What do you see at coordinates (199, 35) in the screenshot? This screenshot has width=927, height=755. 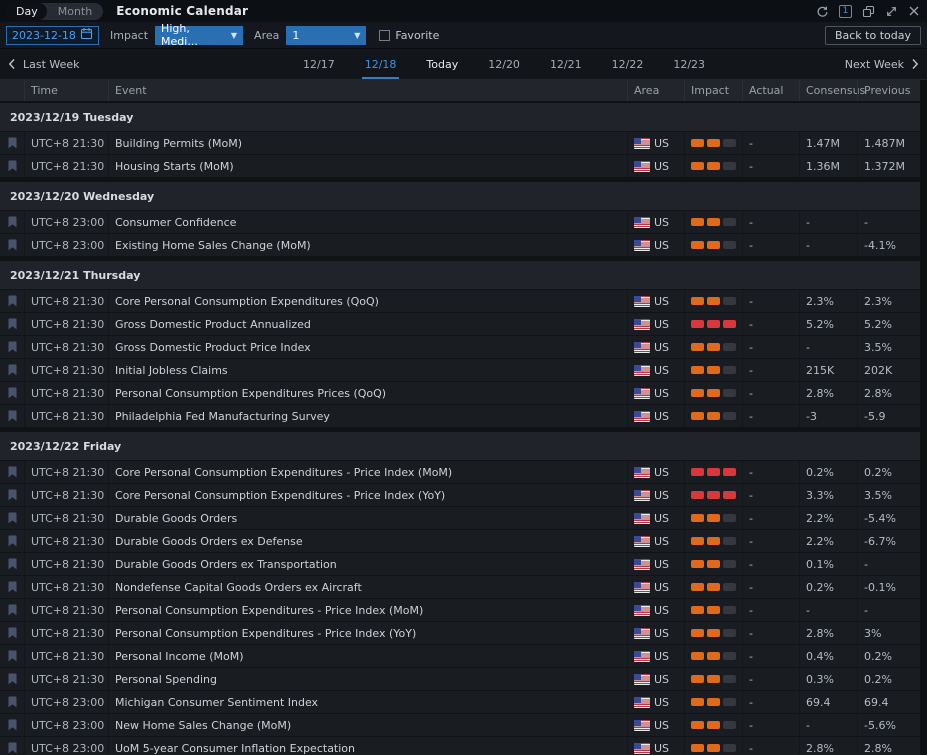 I see `impact-filter-dropdown: High, Medi... ▼` at bounding box center [199, 35].